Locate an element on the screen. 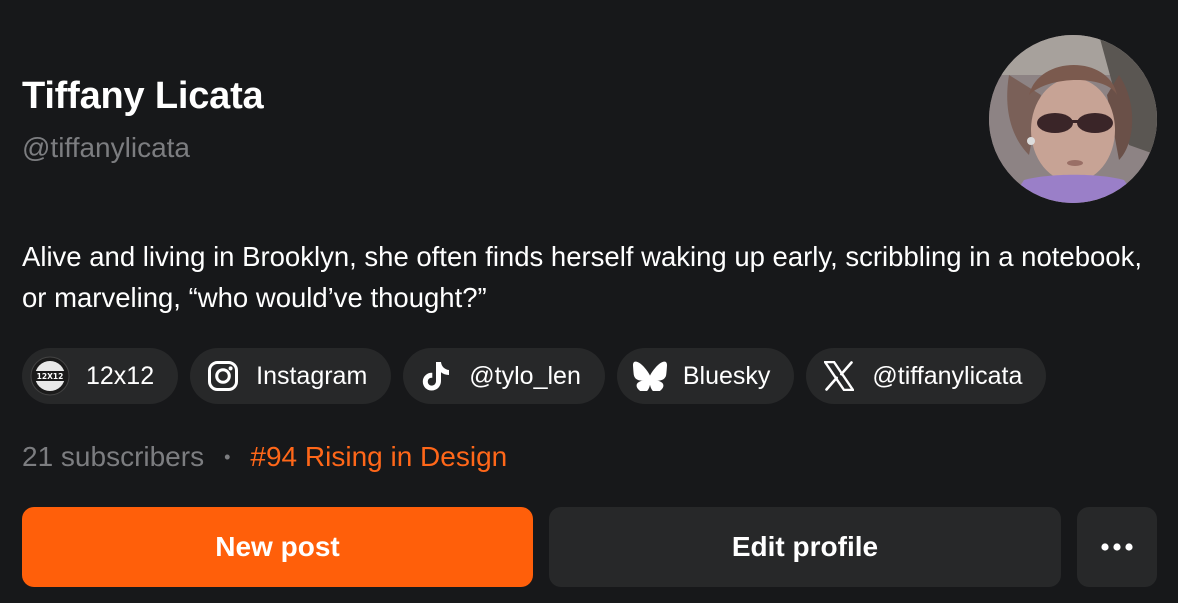  12x12-logo-text: 12X12 is located at coordinates (50, 376).